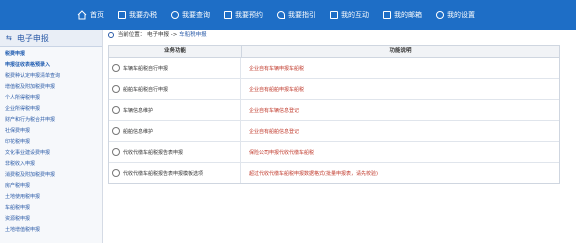  Describe the element at coordinates (274, 110) in the screenshot. I see `function-description: 企业自有车辆信息登记` at that location.